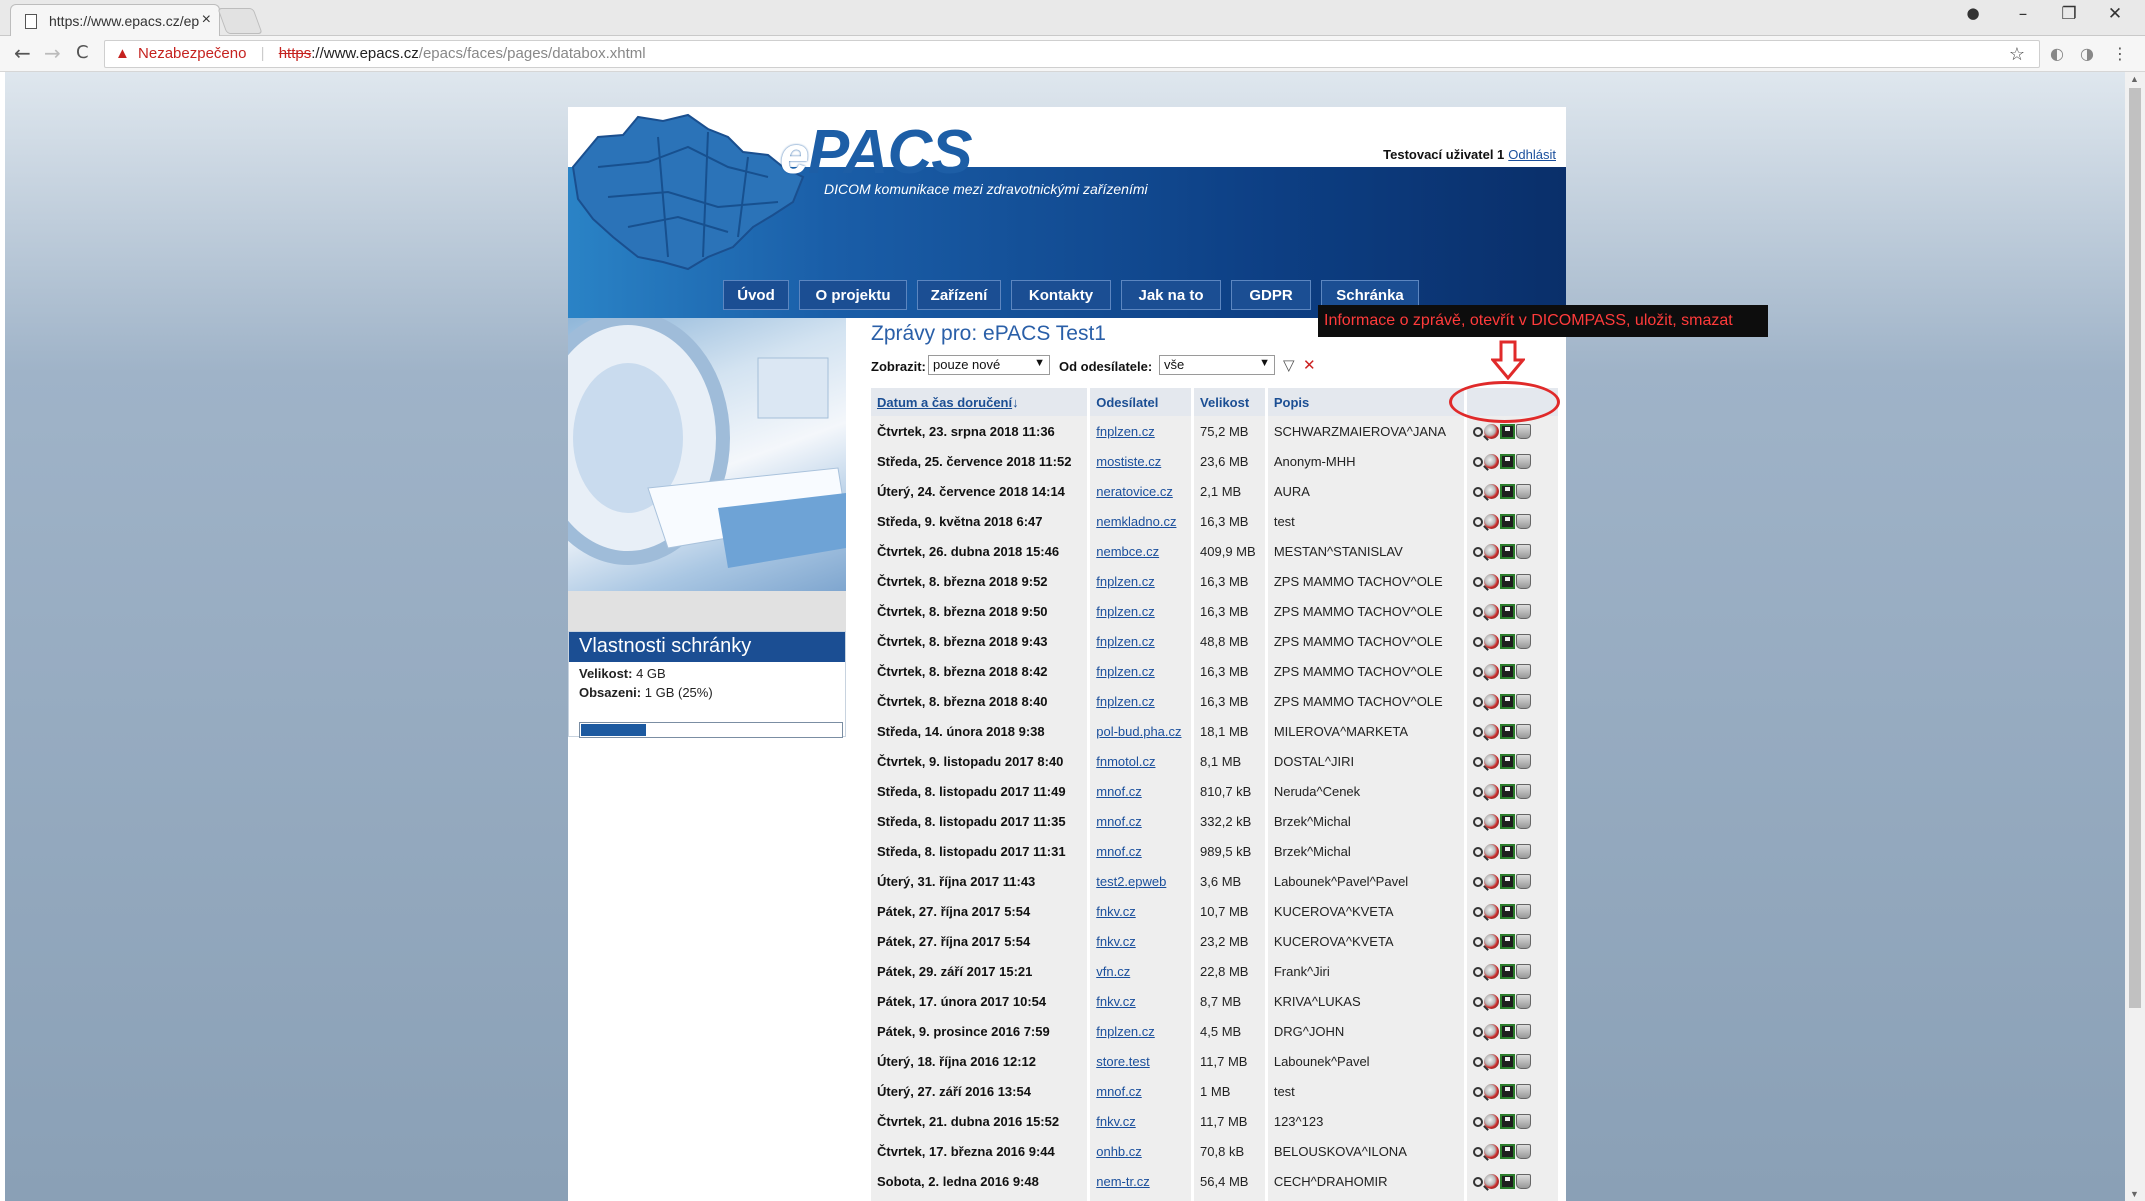  What do you see at coordinates (1289, 365) in the screenshot?
I see `filter-icon: ▽` at bounding box center [1289, 365].